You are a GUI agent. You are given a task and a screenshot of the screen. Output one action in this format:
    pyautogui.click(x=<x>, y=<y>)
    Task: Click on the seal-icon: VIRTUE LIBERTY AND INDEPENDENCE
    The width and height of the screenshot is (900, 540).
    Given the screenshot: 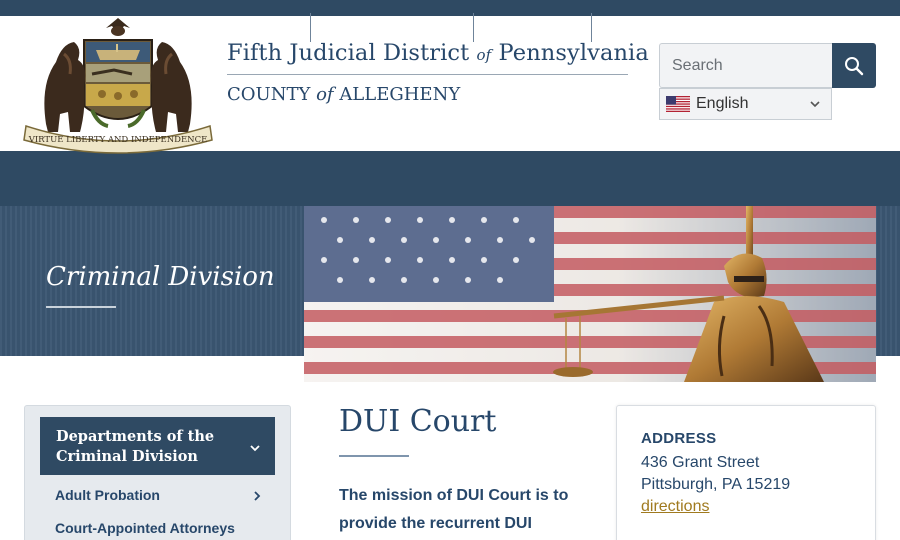 What is the action you would take?
    pyautogui.click(x=118, y=84)
    